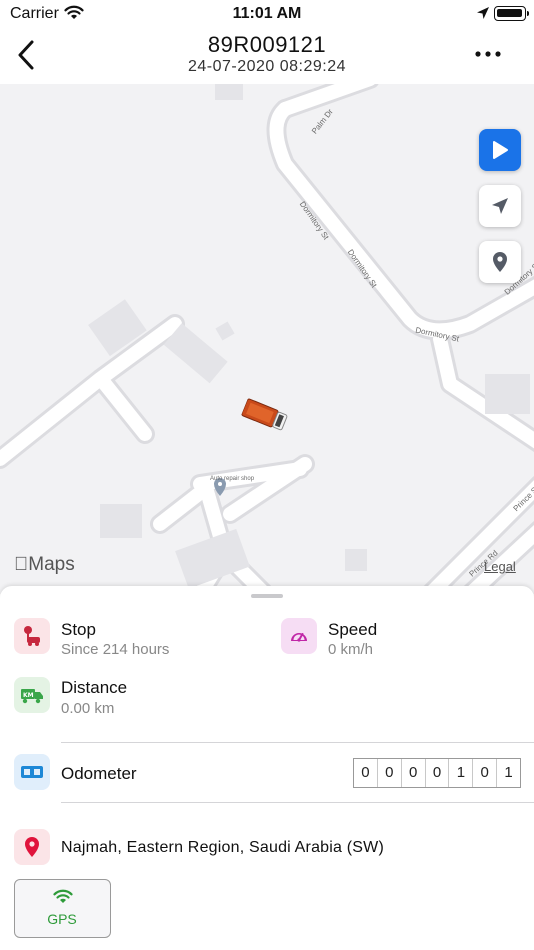  What do you see at coordinates (267, 596) in the screenshot?
I see `sheet-drag-handle` at bounding box center [267, 596].